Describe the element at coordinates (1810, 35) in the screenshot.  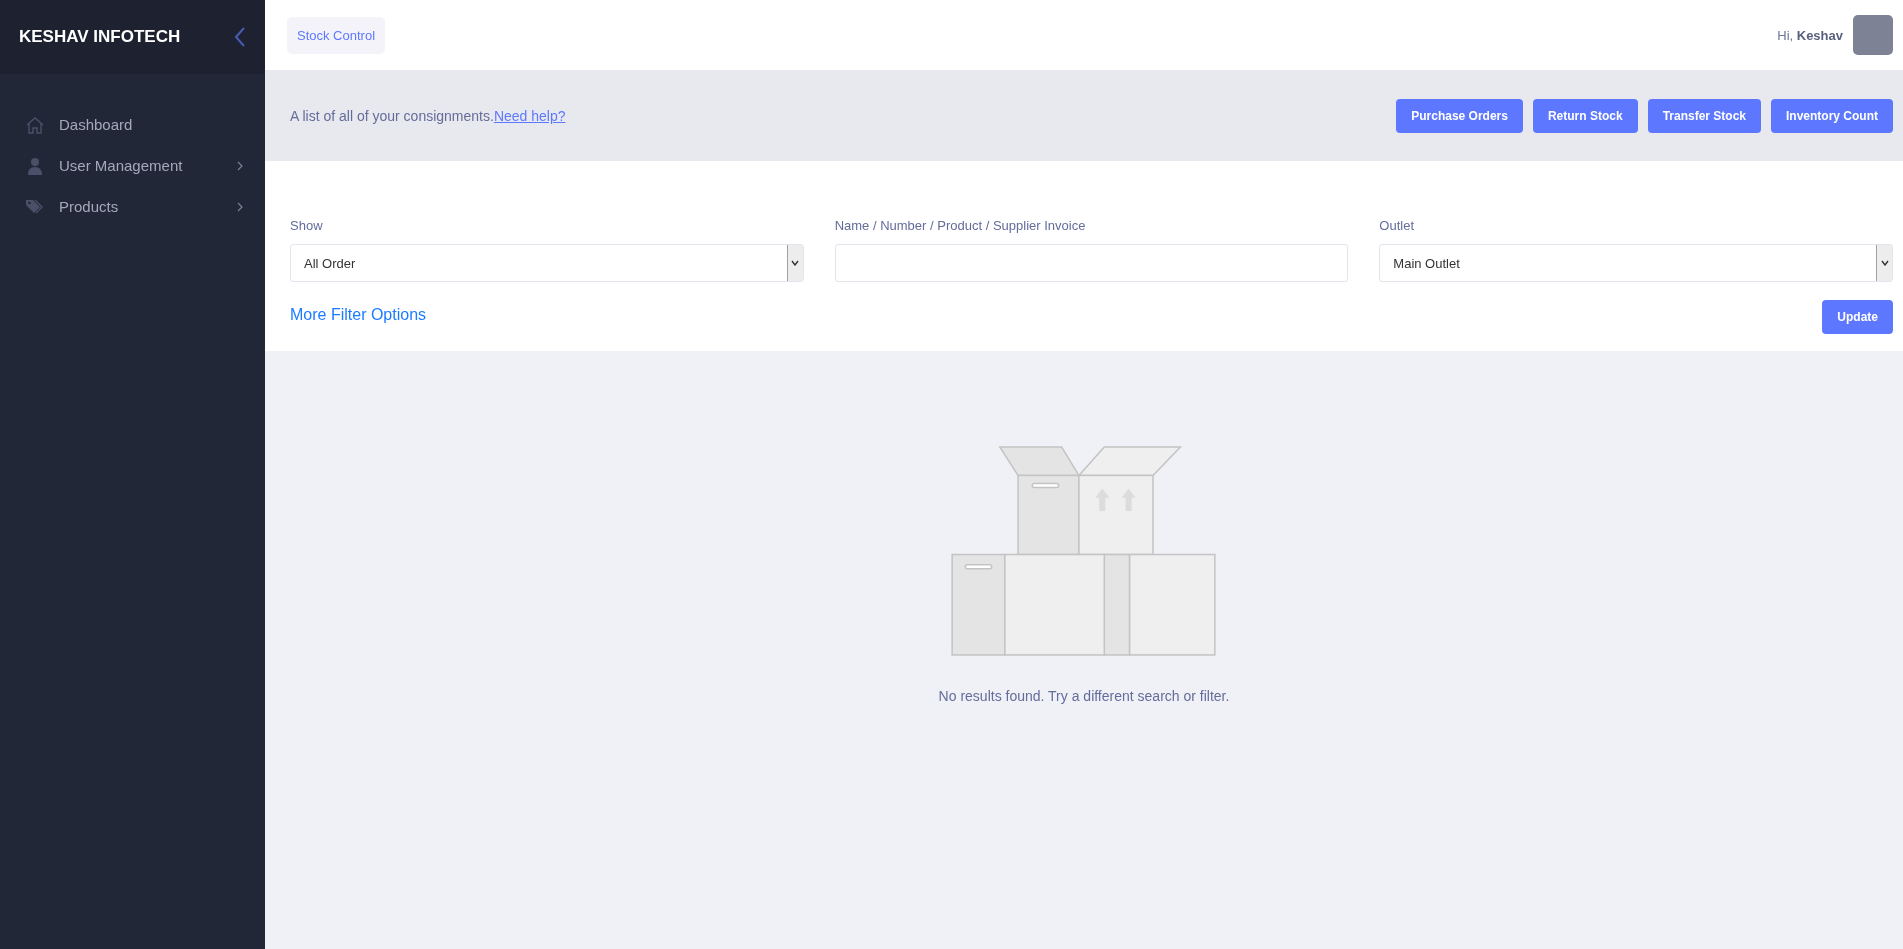
I see `user-greeting: Hi, Keshav` at that location.